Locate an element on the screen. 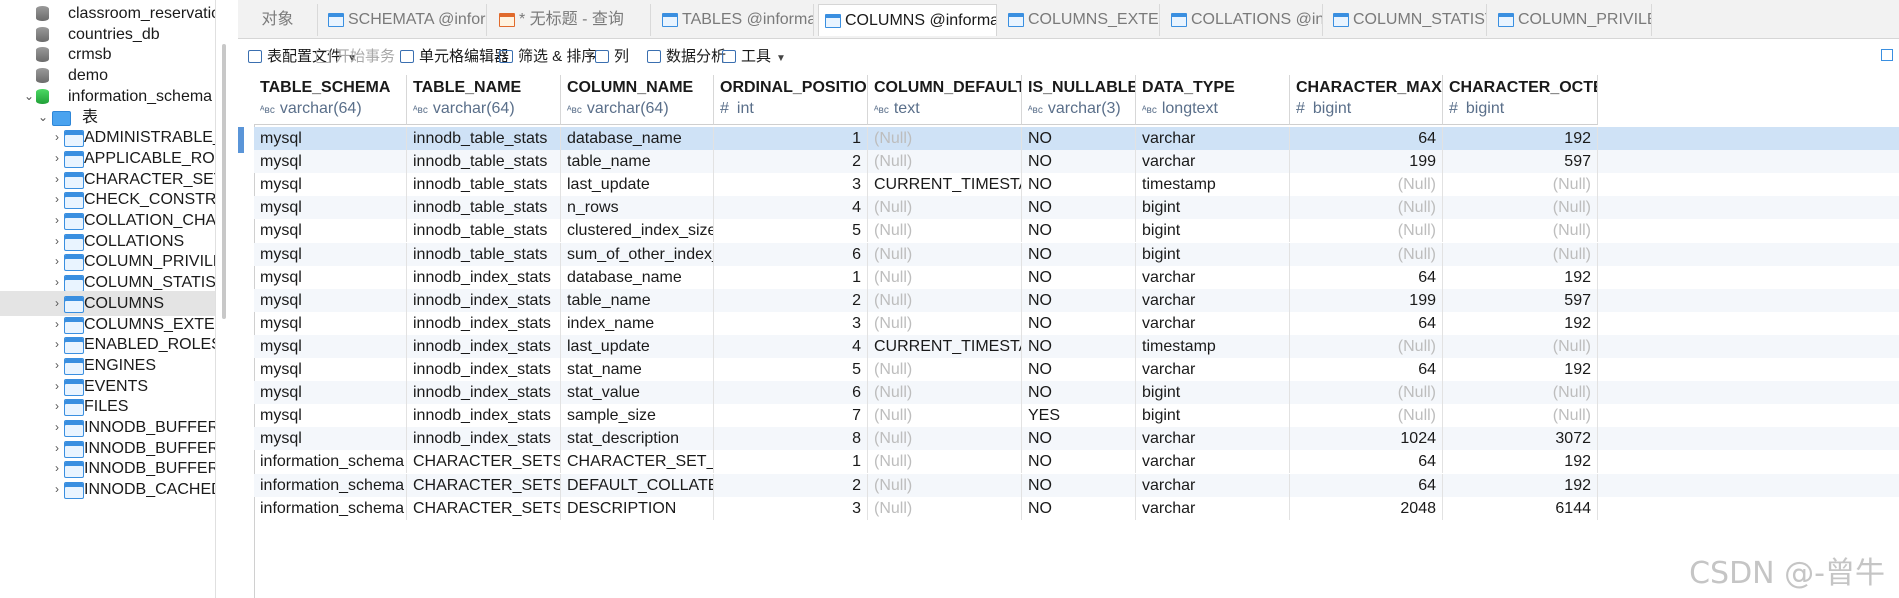  tab: * 无标题 - 查询 is located at coordinates (572, 20).